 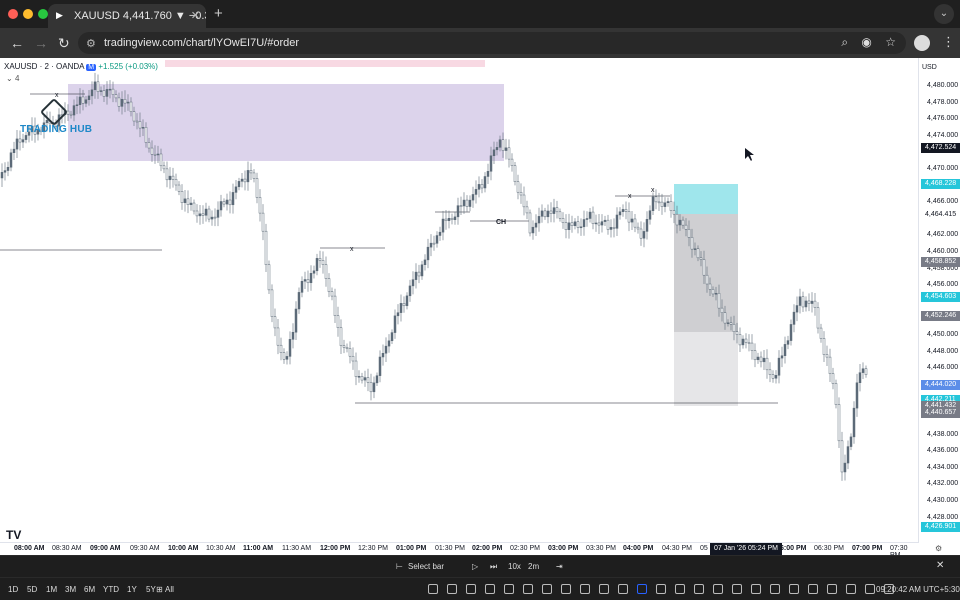 I want to click on zoom-window-button, so click(x=43, y=14).